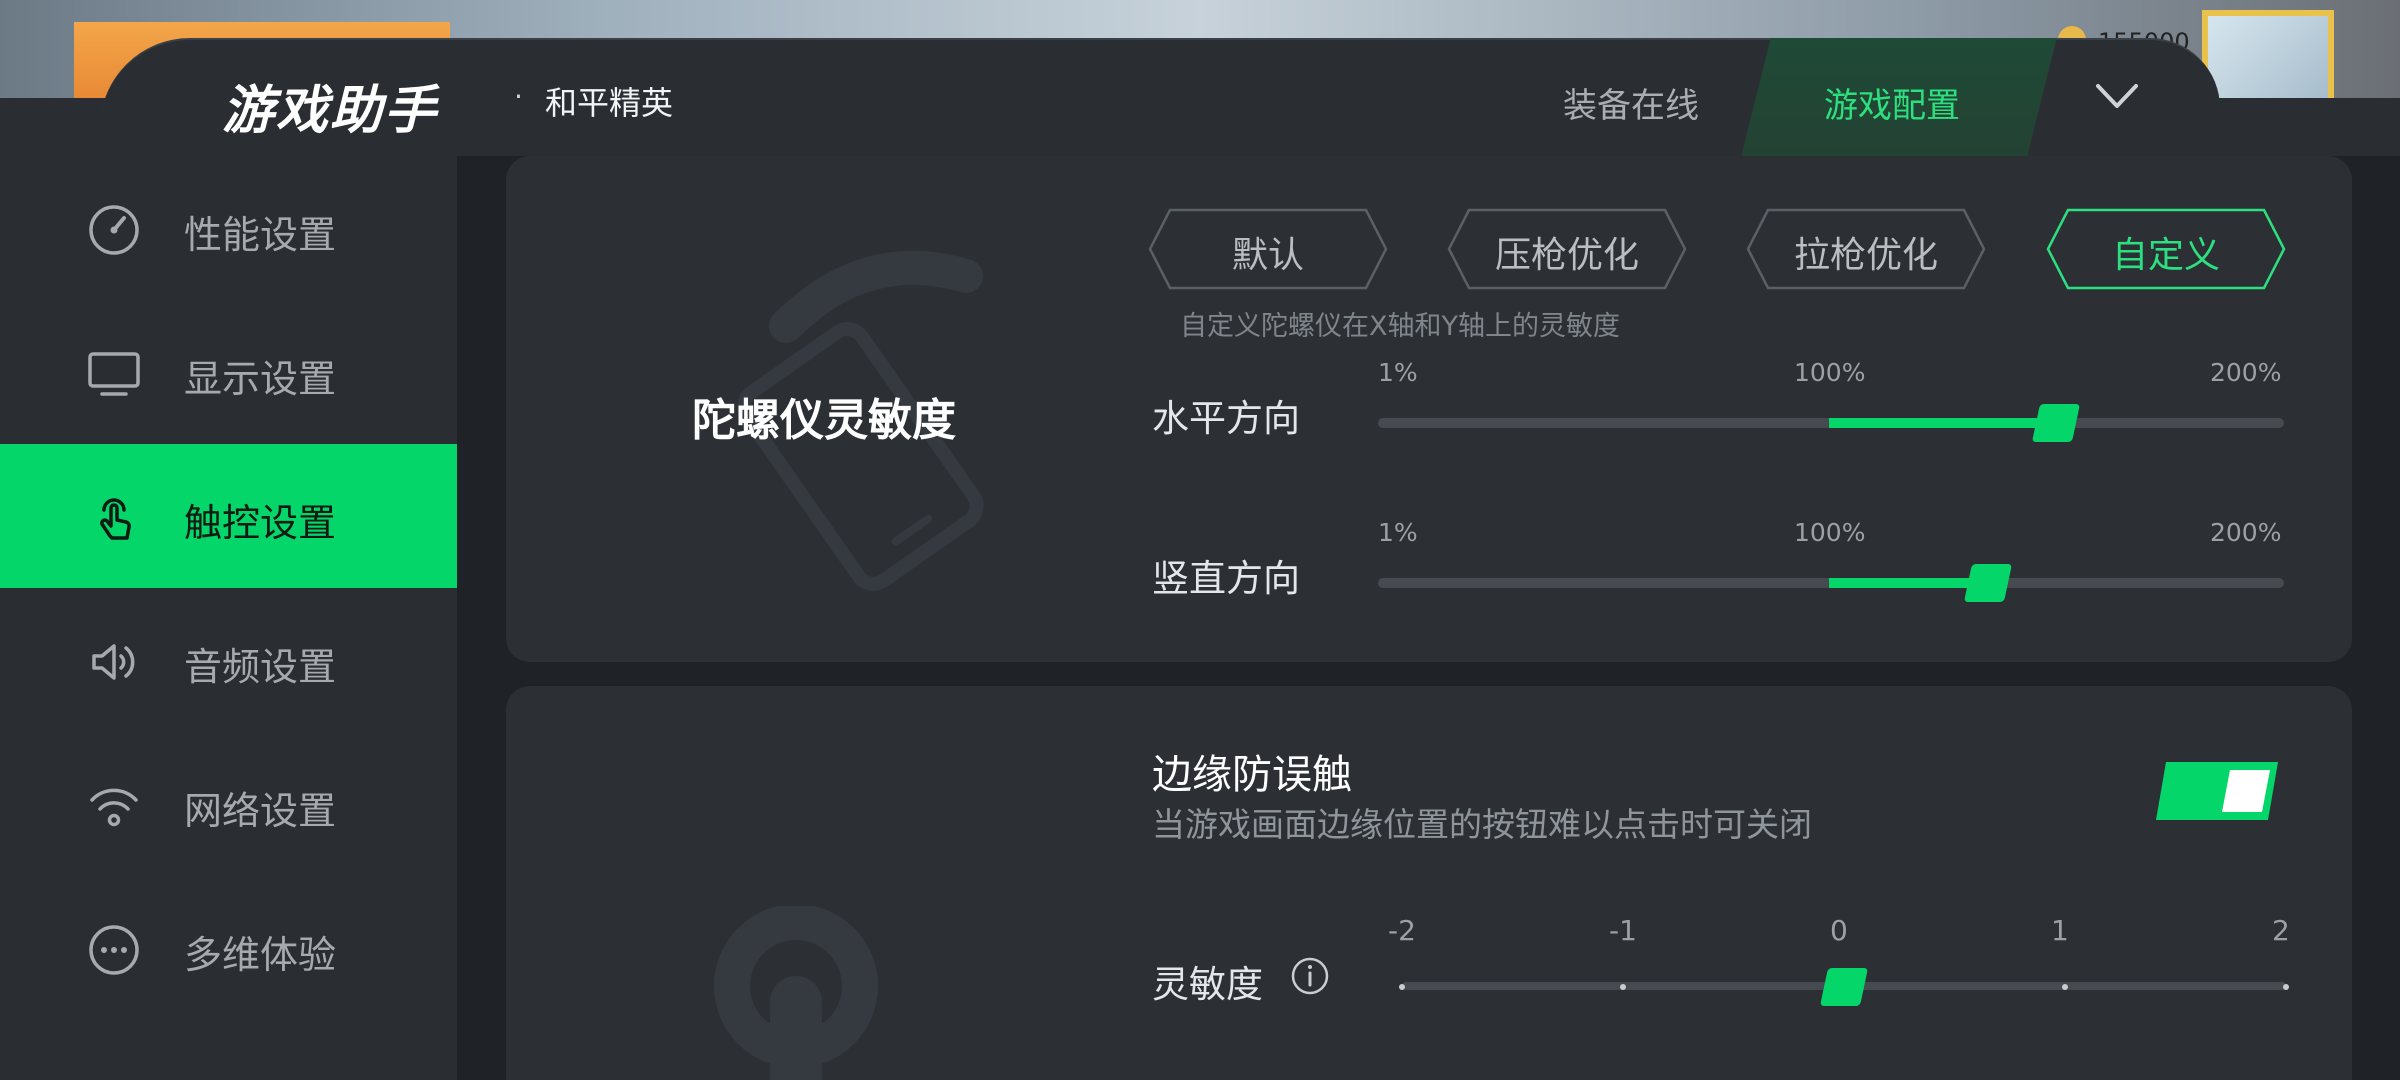  Describe the element at coordinates (2165, 255) in the screenshot. I see `preset-label: 自定义` at that location.